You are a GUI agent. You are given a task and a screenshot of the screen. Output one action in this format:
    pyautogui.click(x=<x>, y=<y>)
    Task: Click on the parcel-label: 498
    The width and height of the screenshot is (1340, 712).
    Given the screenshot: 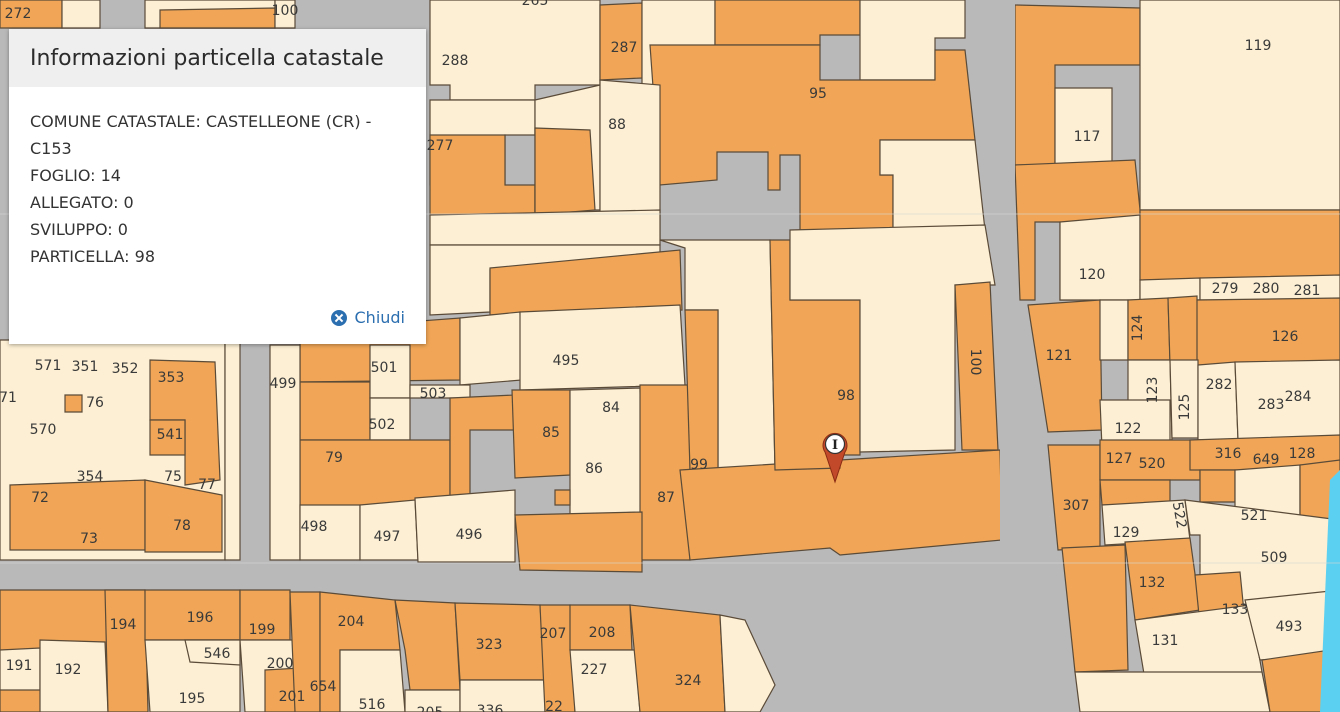 What is the action you would take?
    pyautogui.click(x=314, y=527)
    